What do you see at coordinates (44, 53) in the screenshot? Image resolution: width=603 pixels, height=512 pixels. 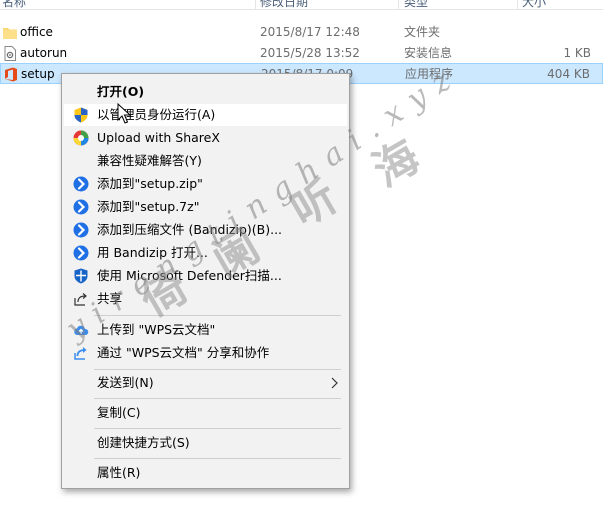 I see `file-name: autorun` at bounding box center [44, 53].